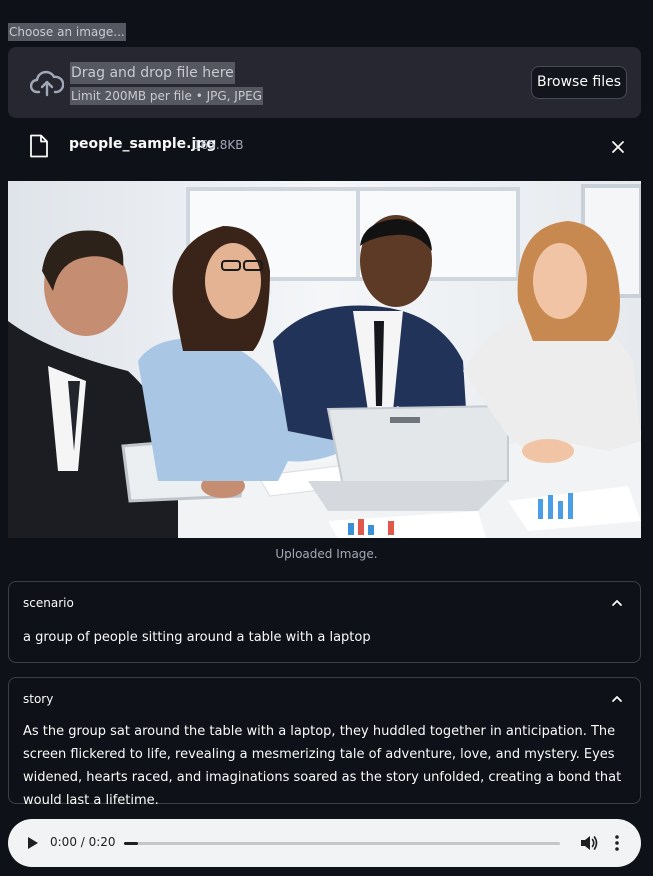 This screenshot has width=653, height=876. Describe the element at coordinates (33, 843) in the screenshot. I see `play-icon` at that location.